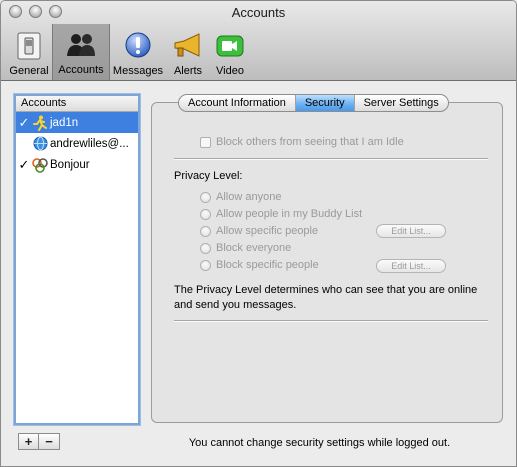 The image size is (517, 467). I want to click on radio-allow-anyone: Allow anyone, so click(240, 197).